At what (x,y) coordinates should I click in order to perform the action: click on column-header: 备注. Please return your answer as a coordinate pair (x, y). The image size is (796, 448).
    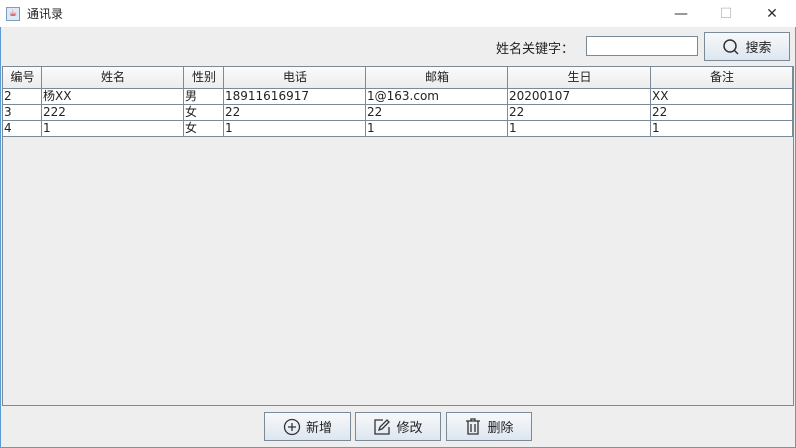
    Looking at the image, I should click on (722, 78).